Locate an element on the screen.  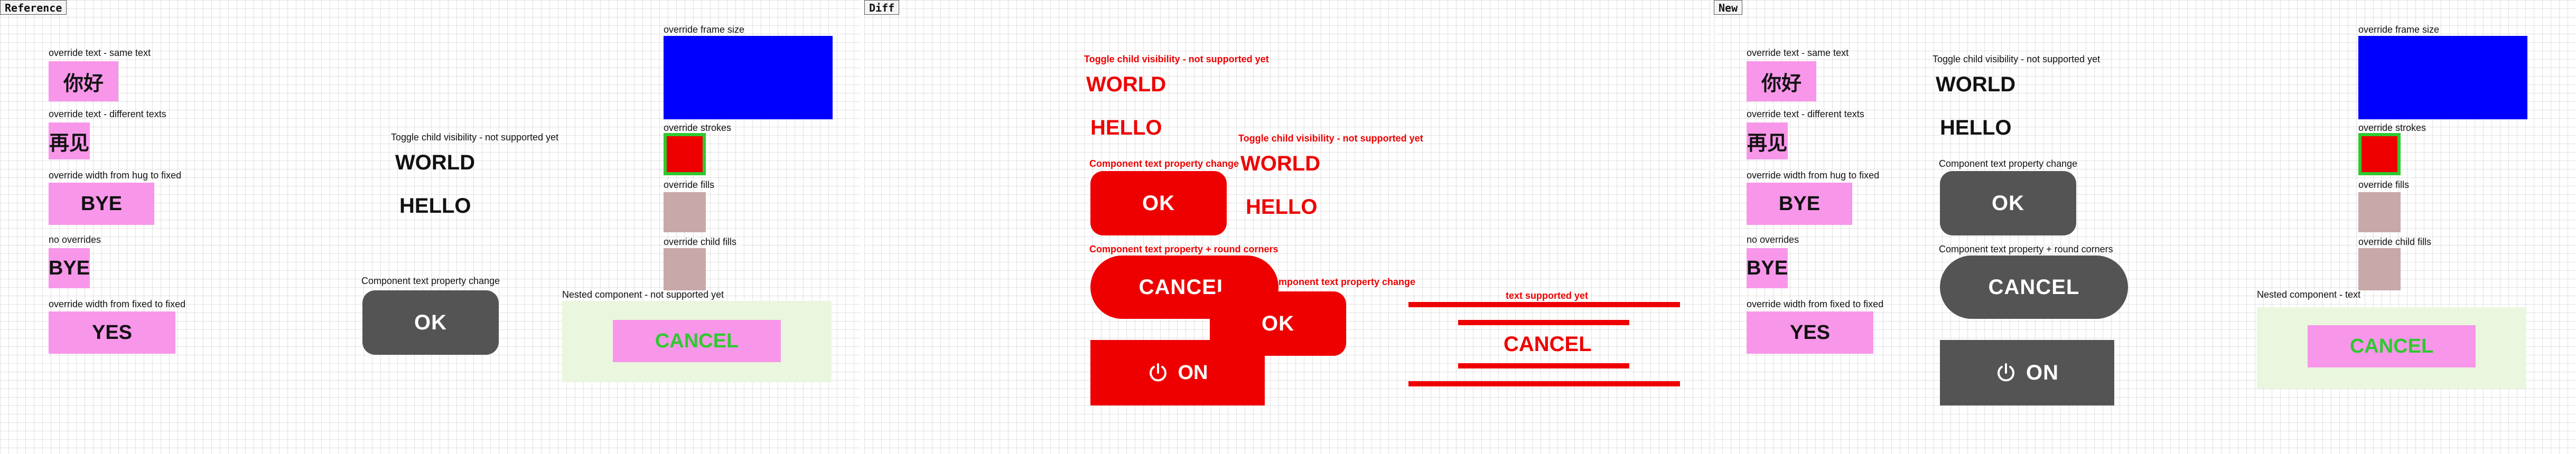
new-label-round-corners: Component text property + round corners is located at coordinates (2026, 249).